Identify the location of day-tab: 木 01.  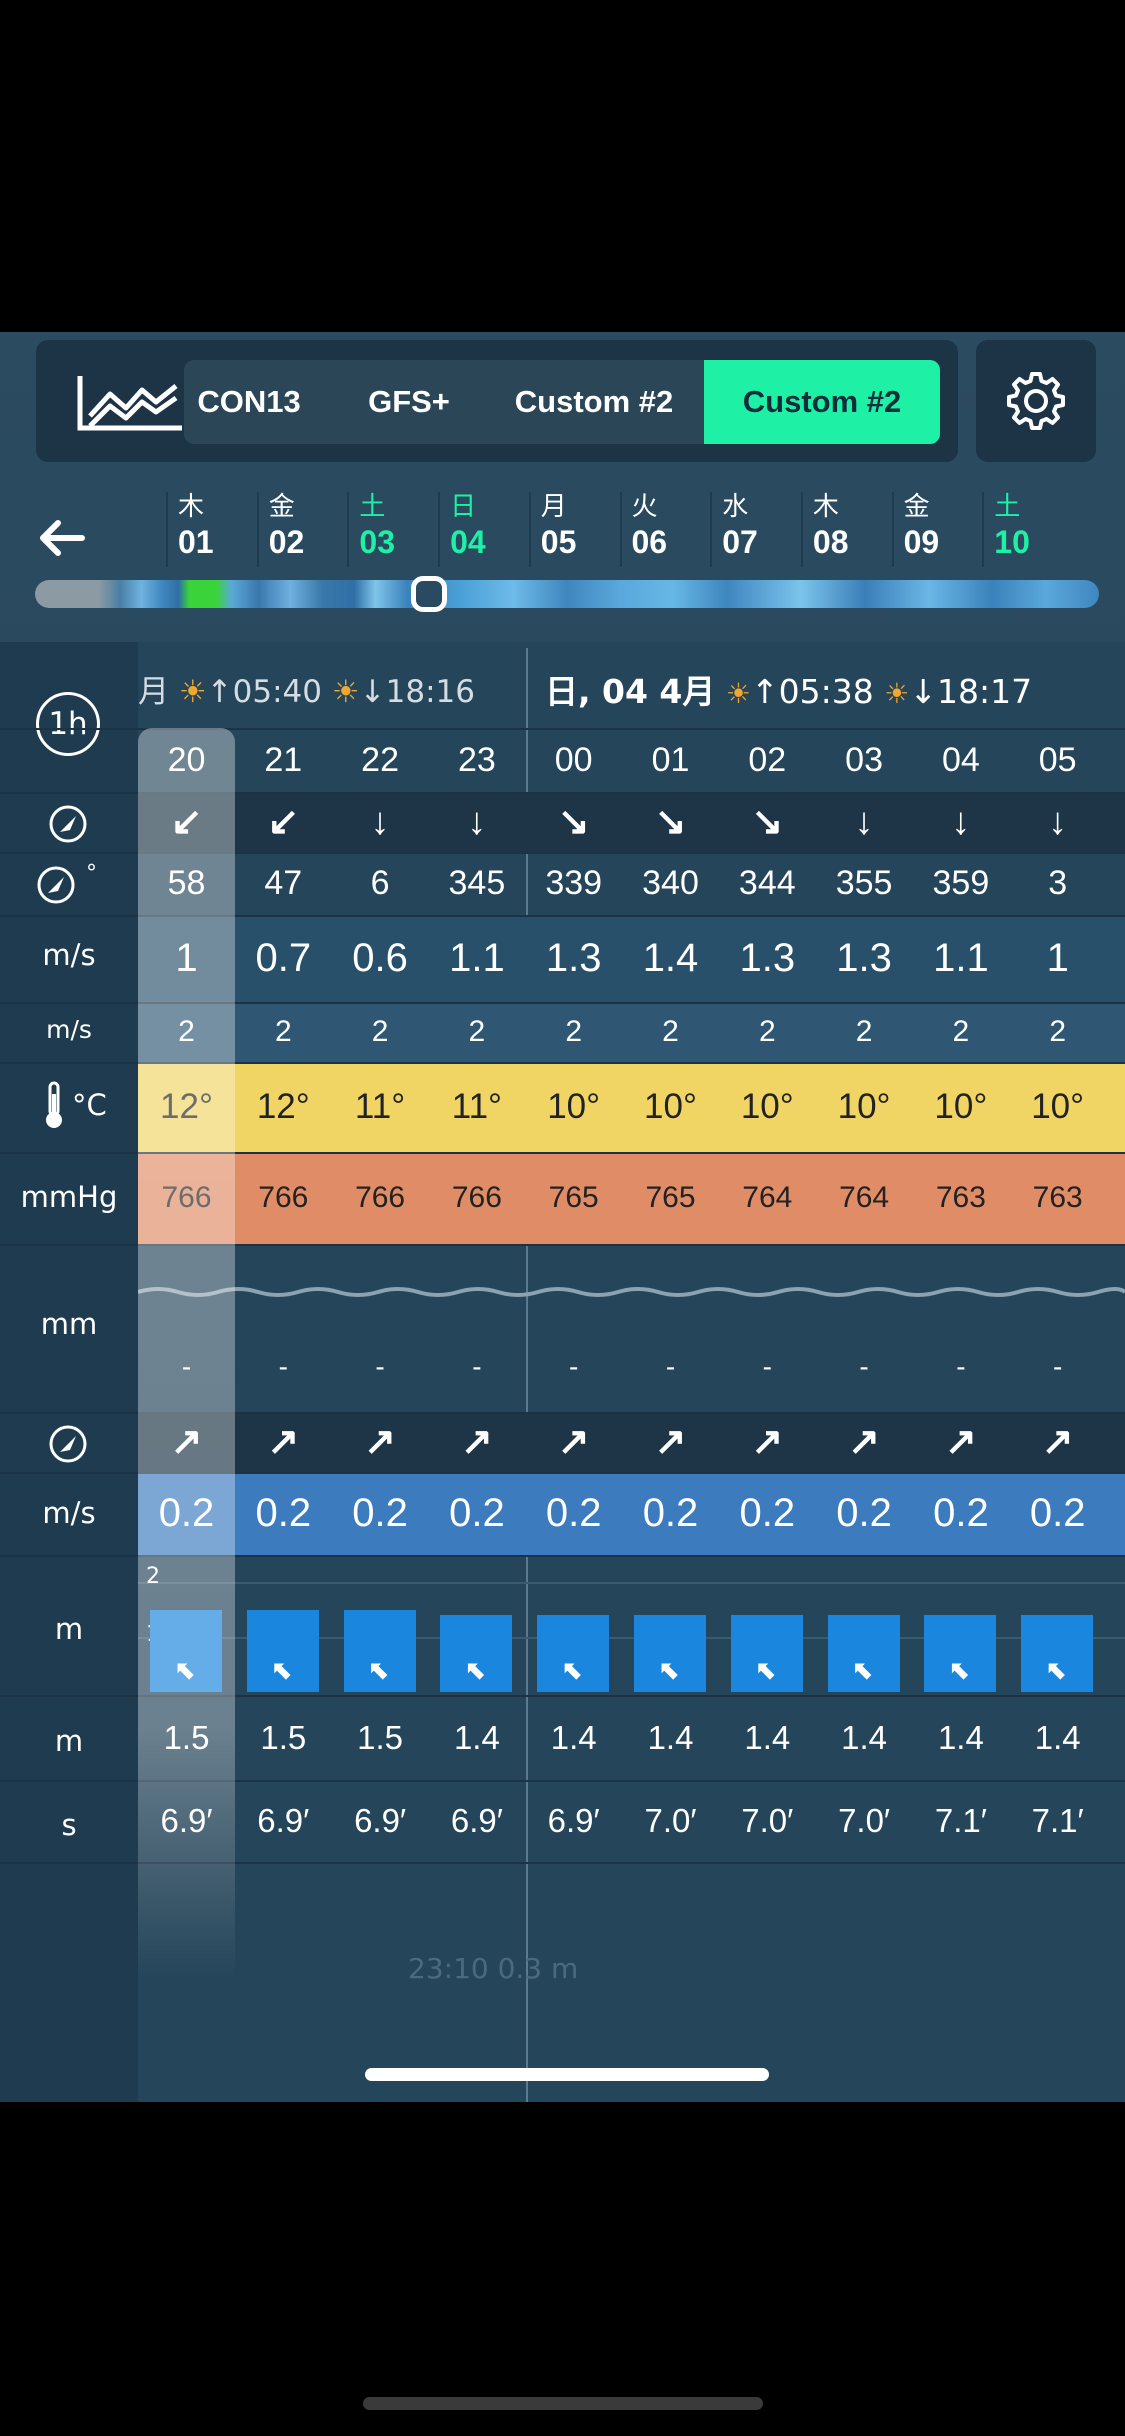
(211, 529).